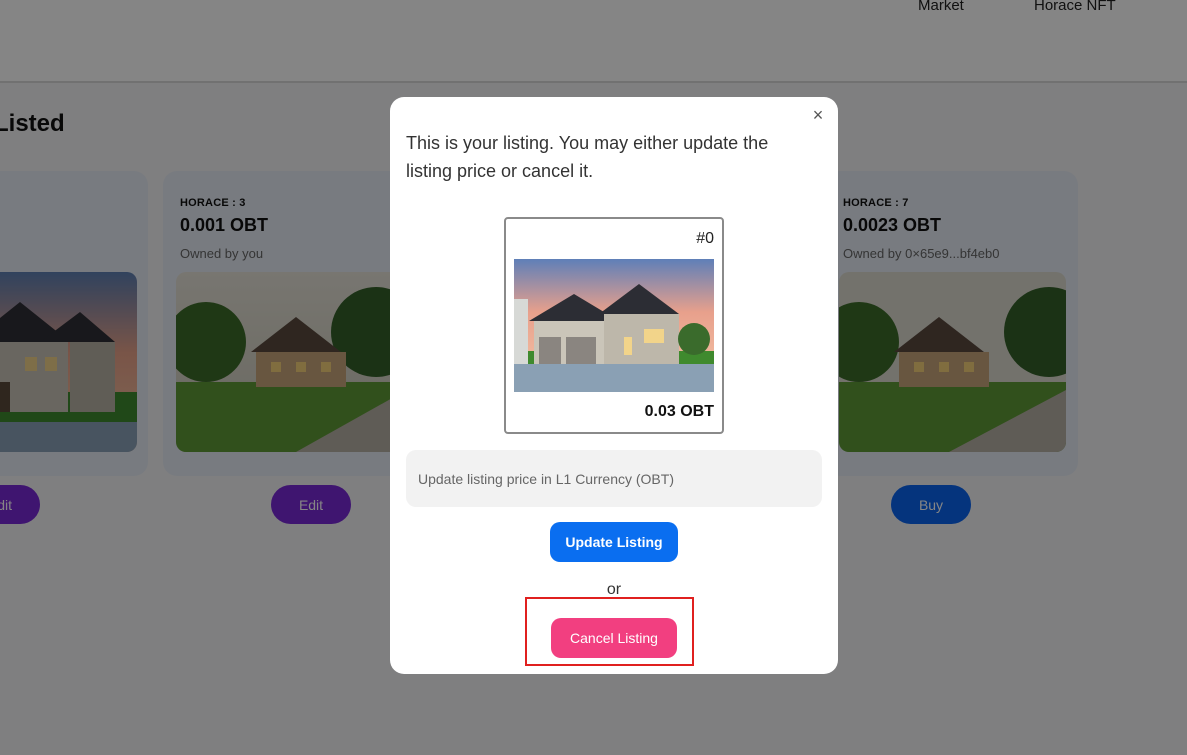  Describe the element at coordinates (614, 478) in the screenshot. I see `listing-price-input` at that location.